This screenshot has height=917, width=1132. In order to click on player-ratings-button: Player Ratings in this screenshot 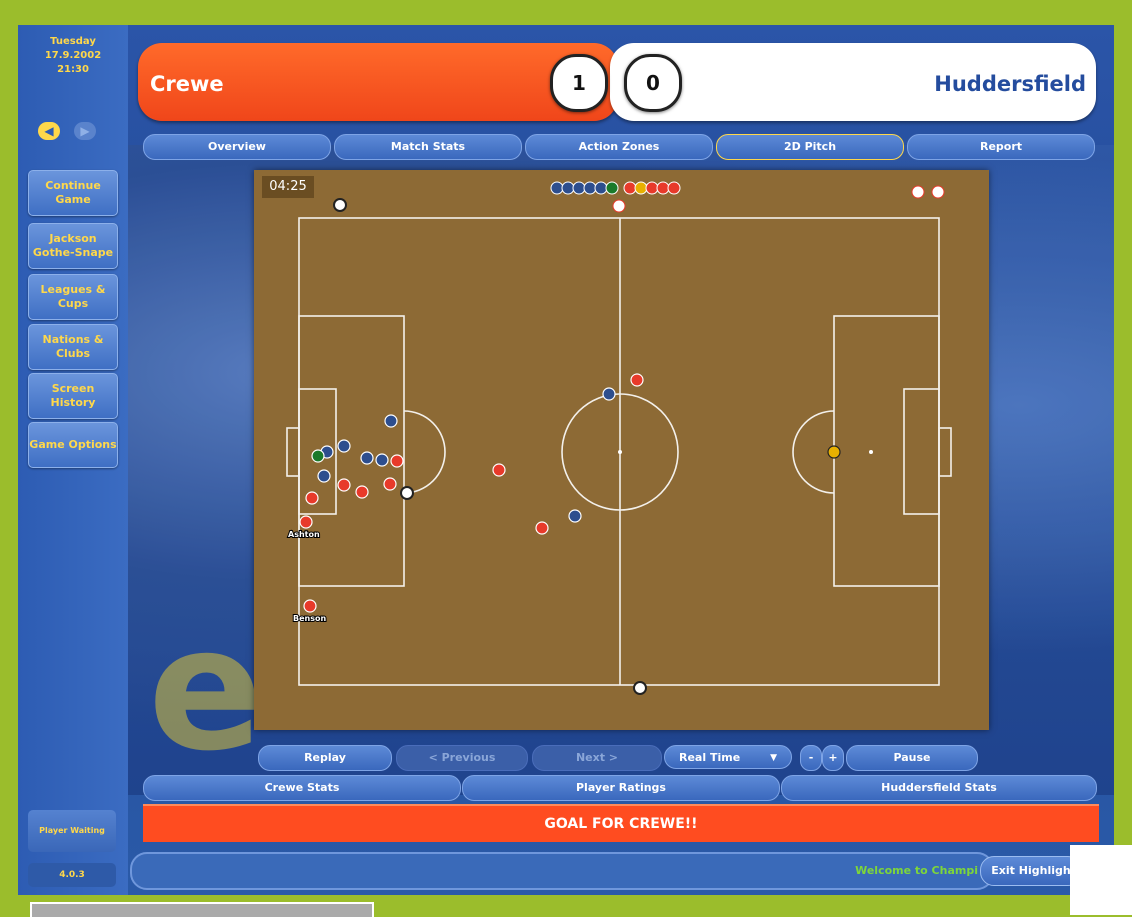, I will do `click(621, 788)`.